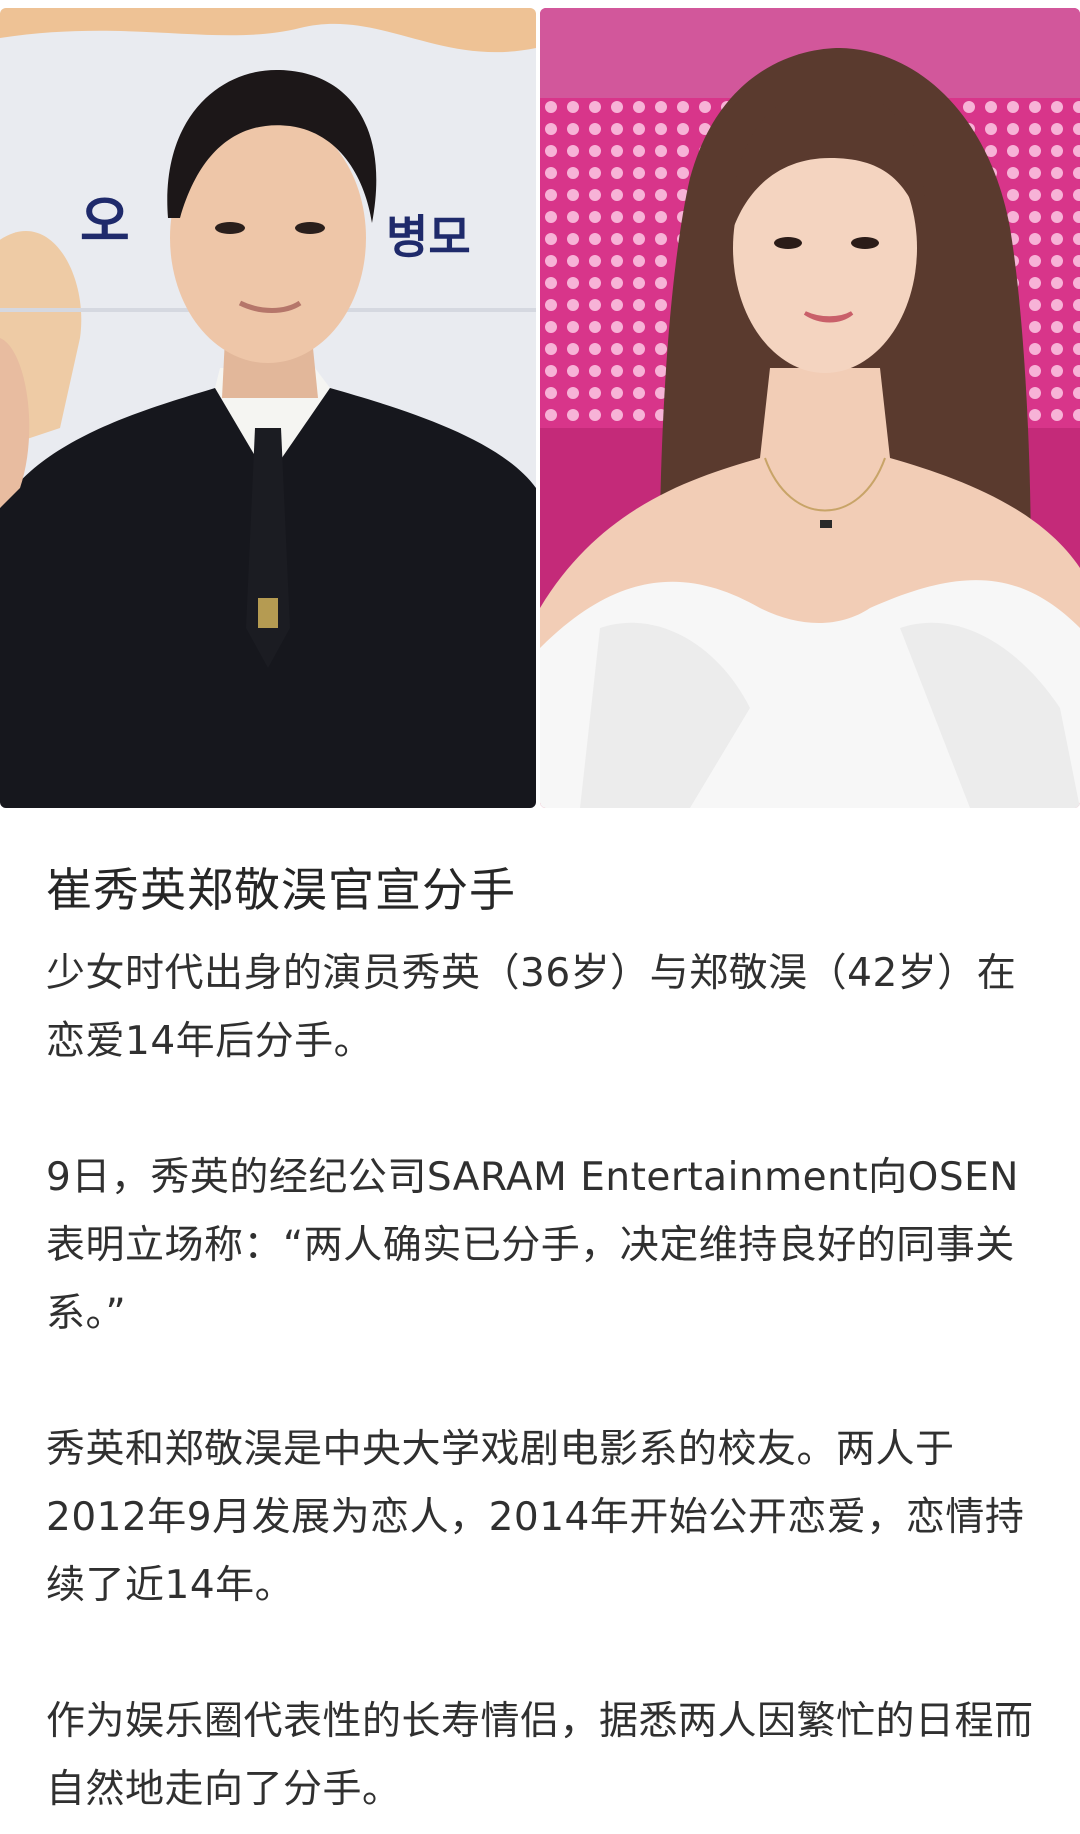 The image size is (1080, 1834). What do you see at coordinates (540, 1755) in the screenshot?
I see `article-paragraph-4: 作为娱乐圈代表性的长寿情侣，据悉两人因繁忙的日程而自然地走向了分手。` at bounding box center [540, 1755].